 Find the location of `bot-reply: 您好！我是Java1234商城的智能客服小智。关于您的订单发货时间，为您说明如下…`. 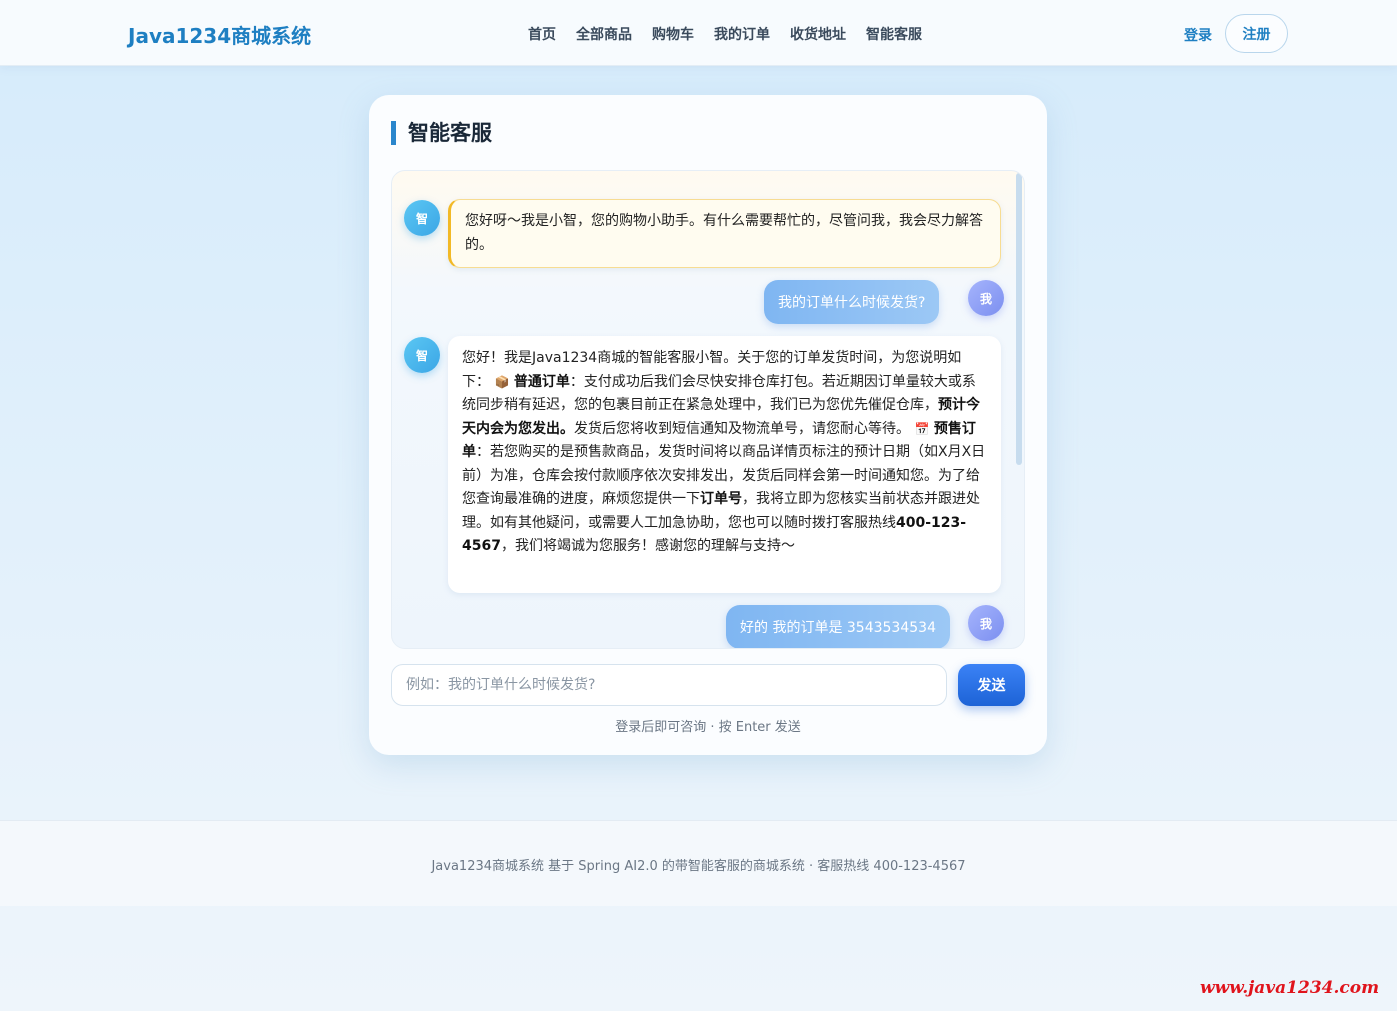

bot-reply: 您好！我是Java1234商城的智能客服小智。关于您的订单发货时间，为您说明如下… is located at coordinates (724, 464).